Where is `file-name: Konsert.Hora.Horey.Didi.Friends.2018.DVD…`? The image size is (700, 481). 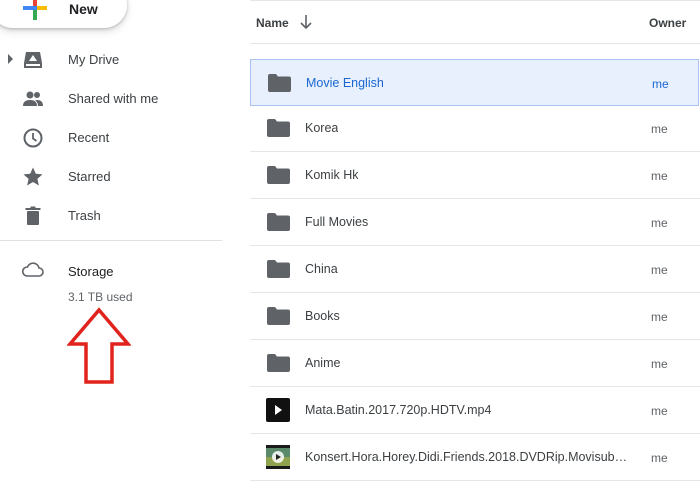 file-name: Konsert.Hora.Horey.Didi.Friends.2018.DVD… is located at coordinates (470, 457).